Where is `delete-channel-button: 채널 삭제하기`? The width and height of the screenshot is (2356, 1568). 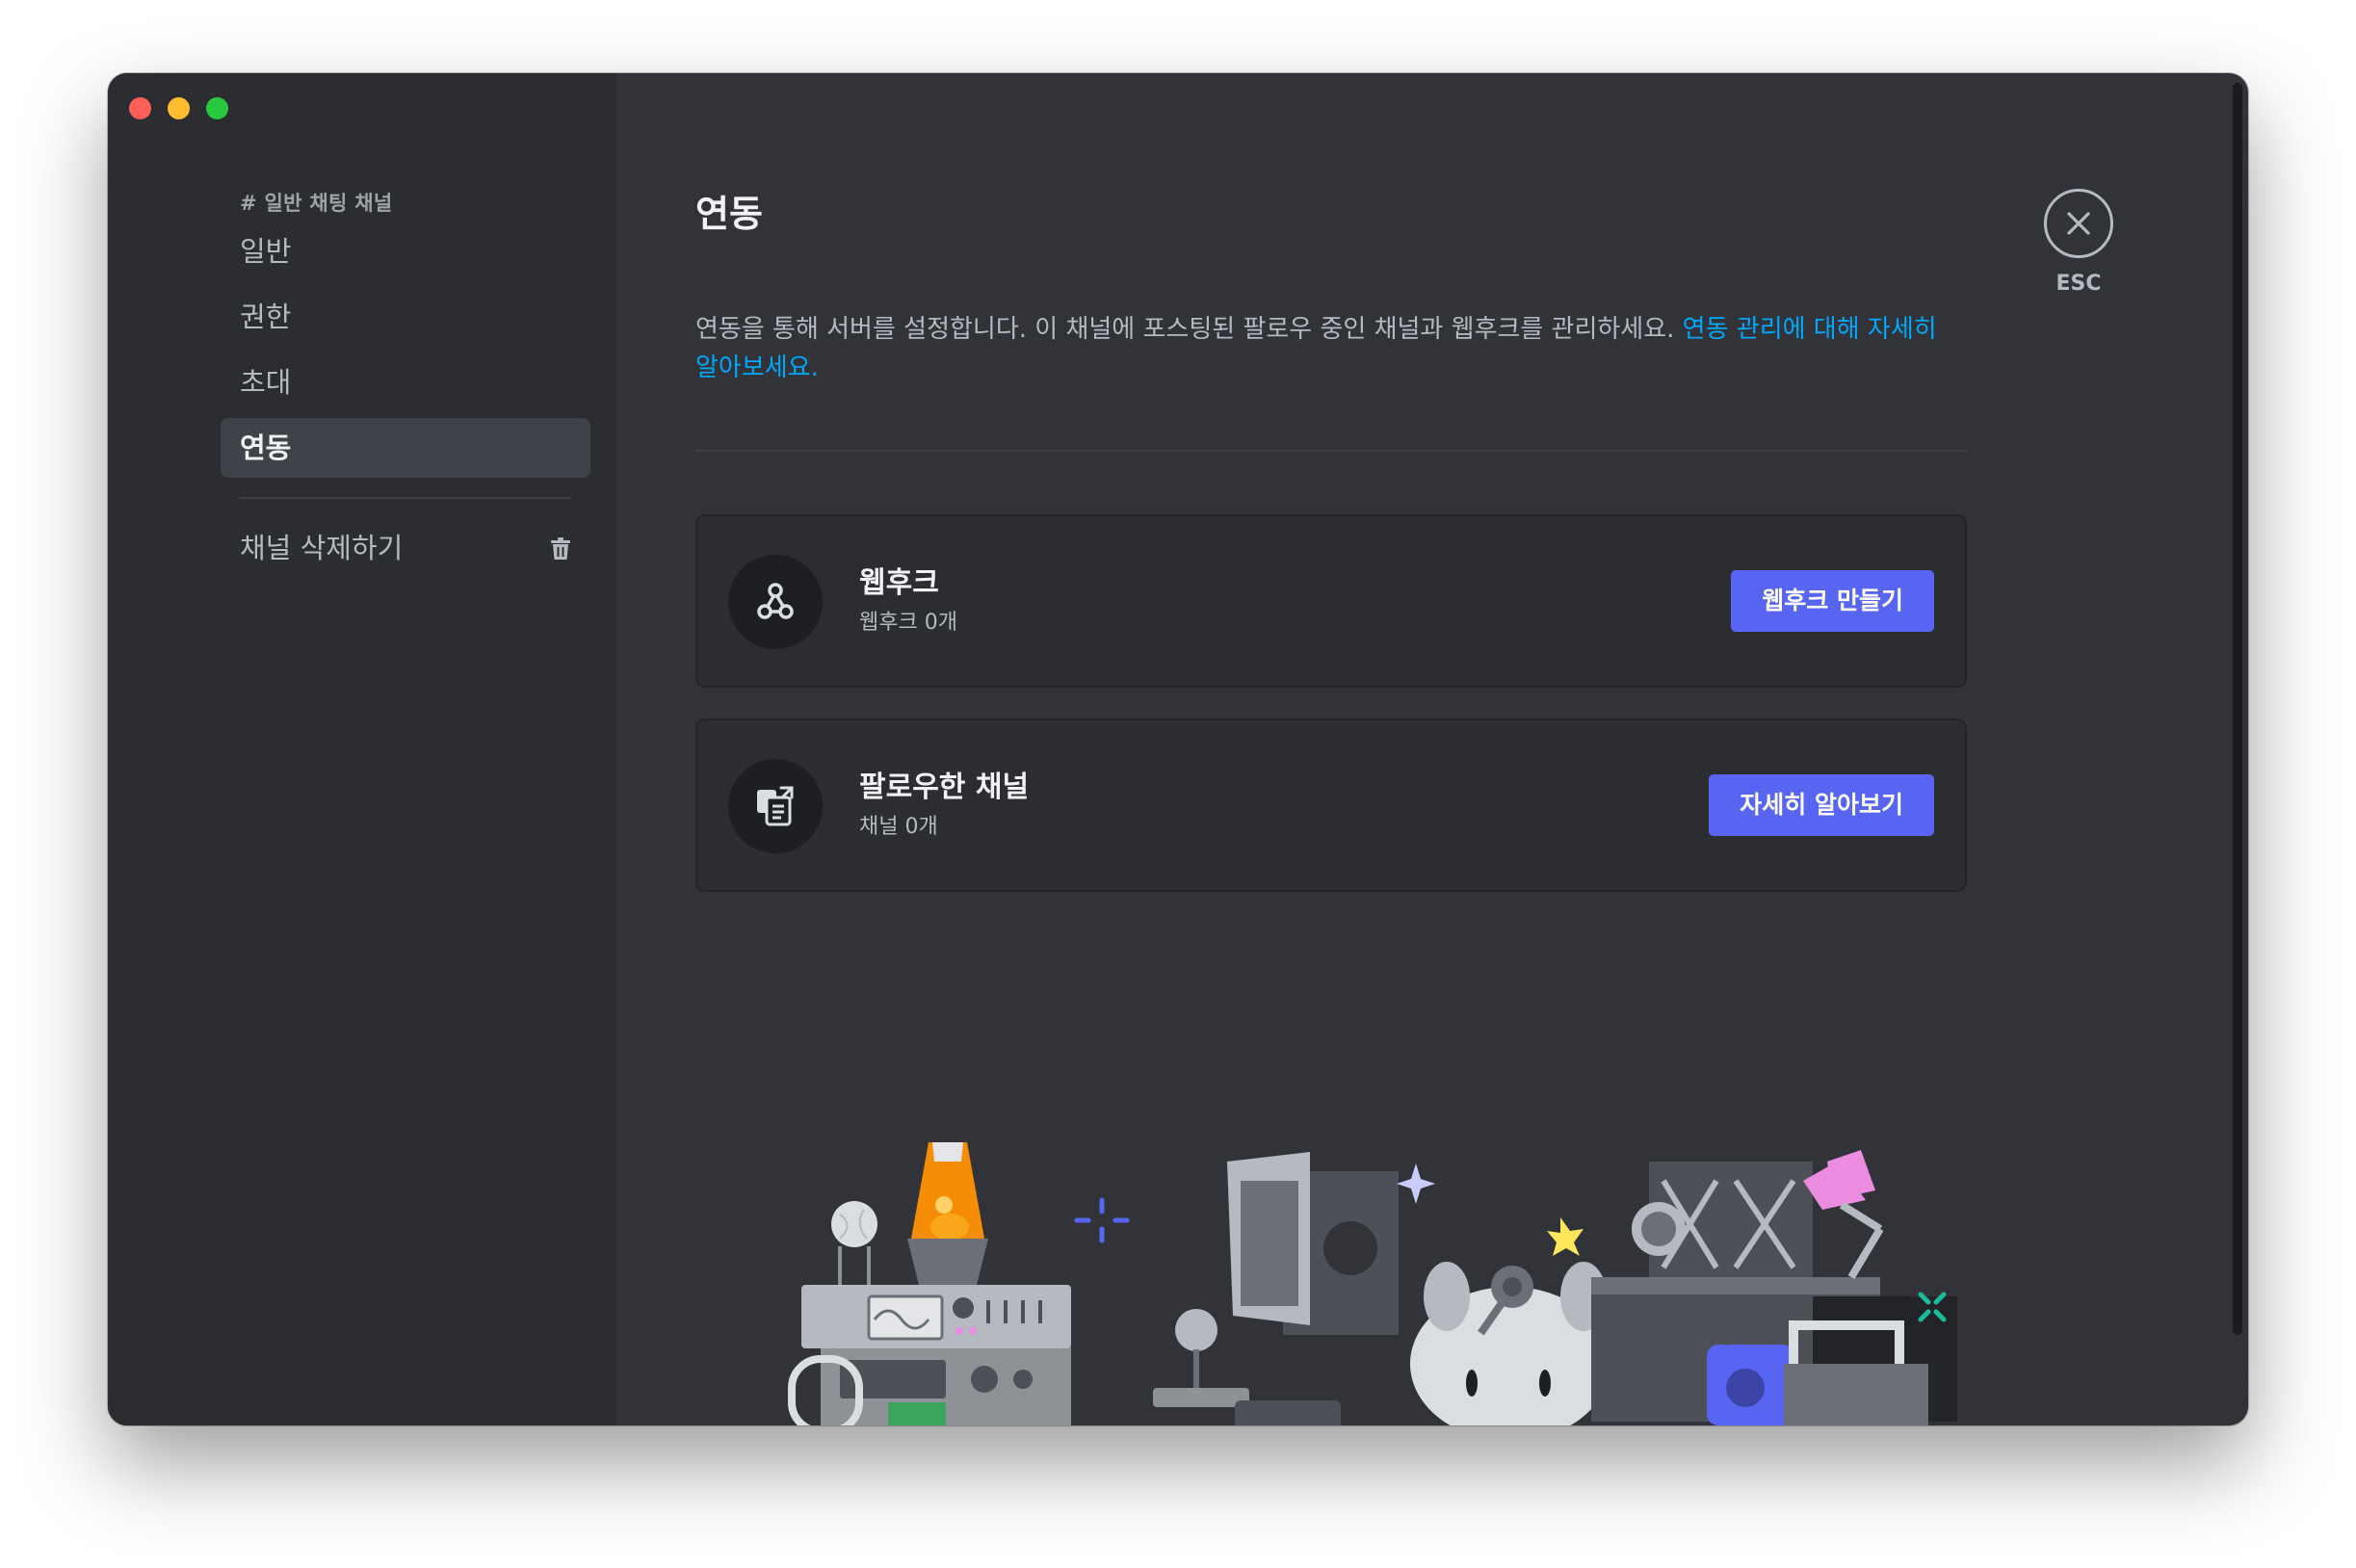 delete-channel-button: 채널 삭제하기 is located at coordinates (405, 548).